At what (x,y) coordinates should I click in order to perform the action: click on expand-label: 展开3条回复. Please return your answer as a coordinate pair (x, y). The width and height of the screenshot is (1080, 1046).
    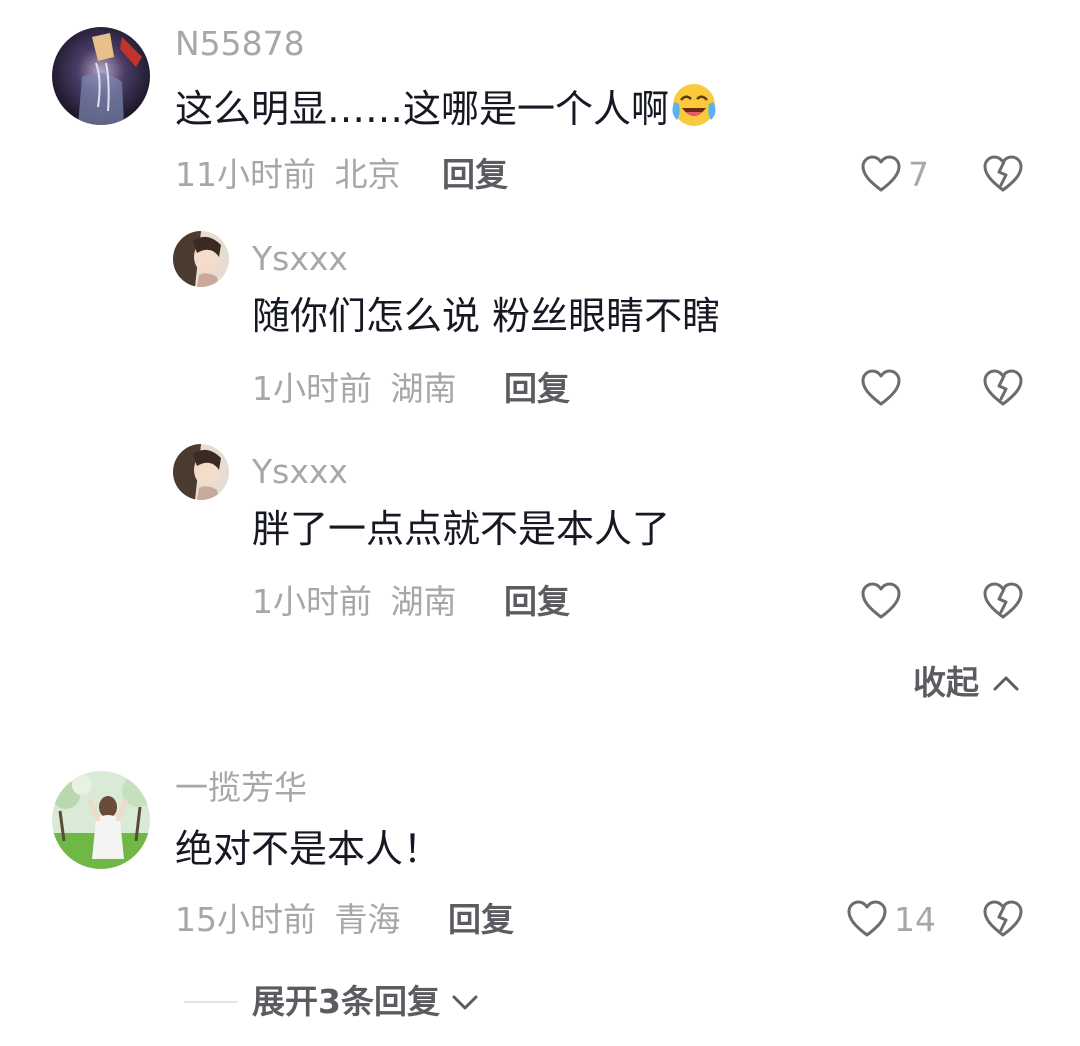
    Looking at the image, I should click on (346, 1001).